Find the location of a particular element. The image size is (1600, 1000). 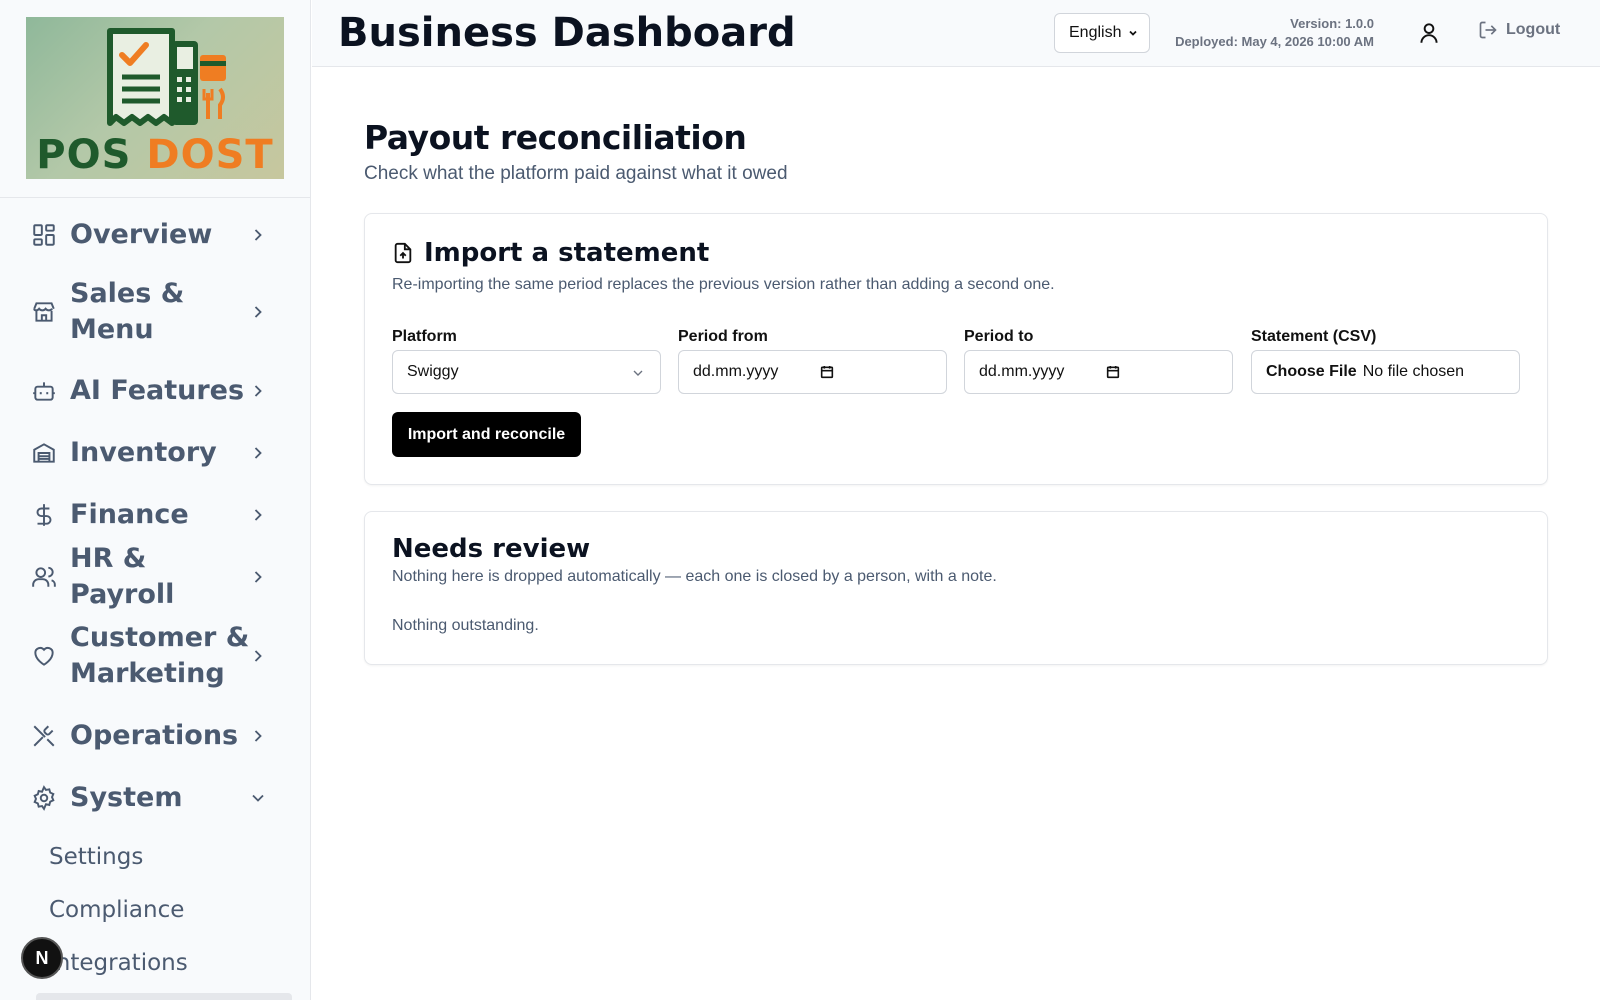

sidebar-item-sales-menu: Sales & Menu is located at coordinates (156, 312).